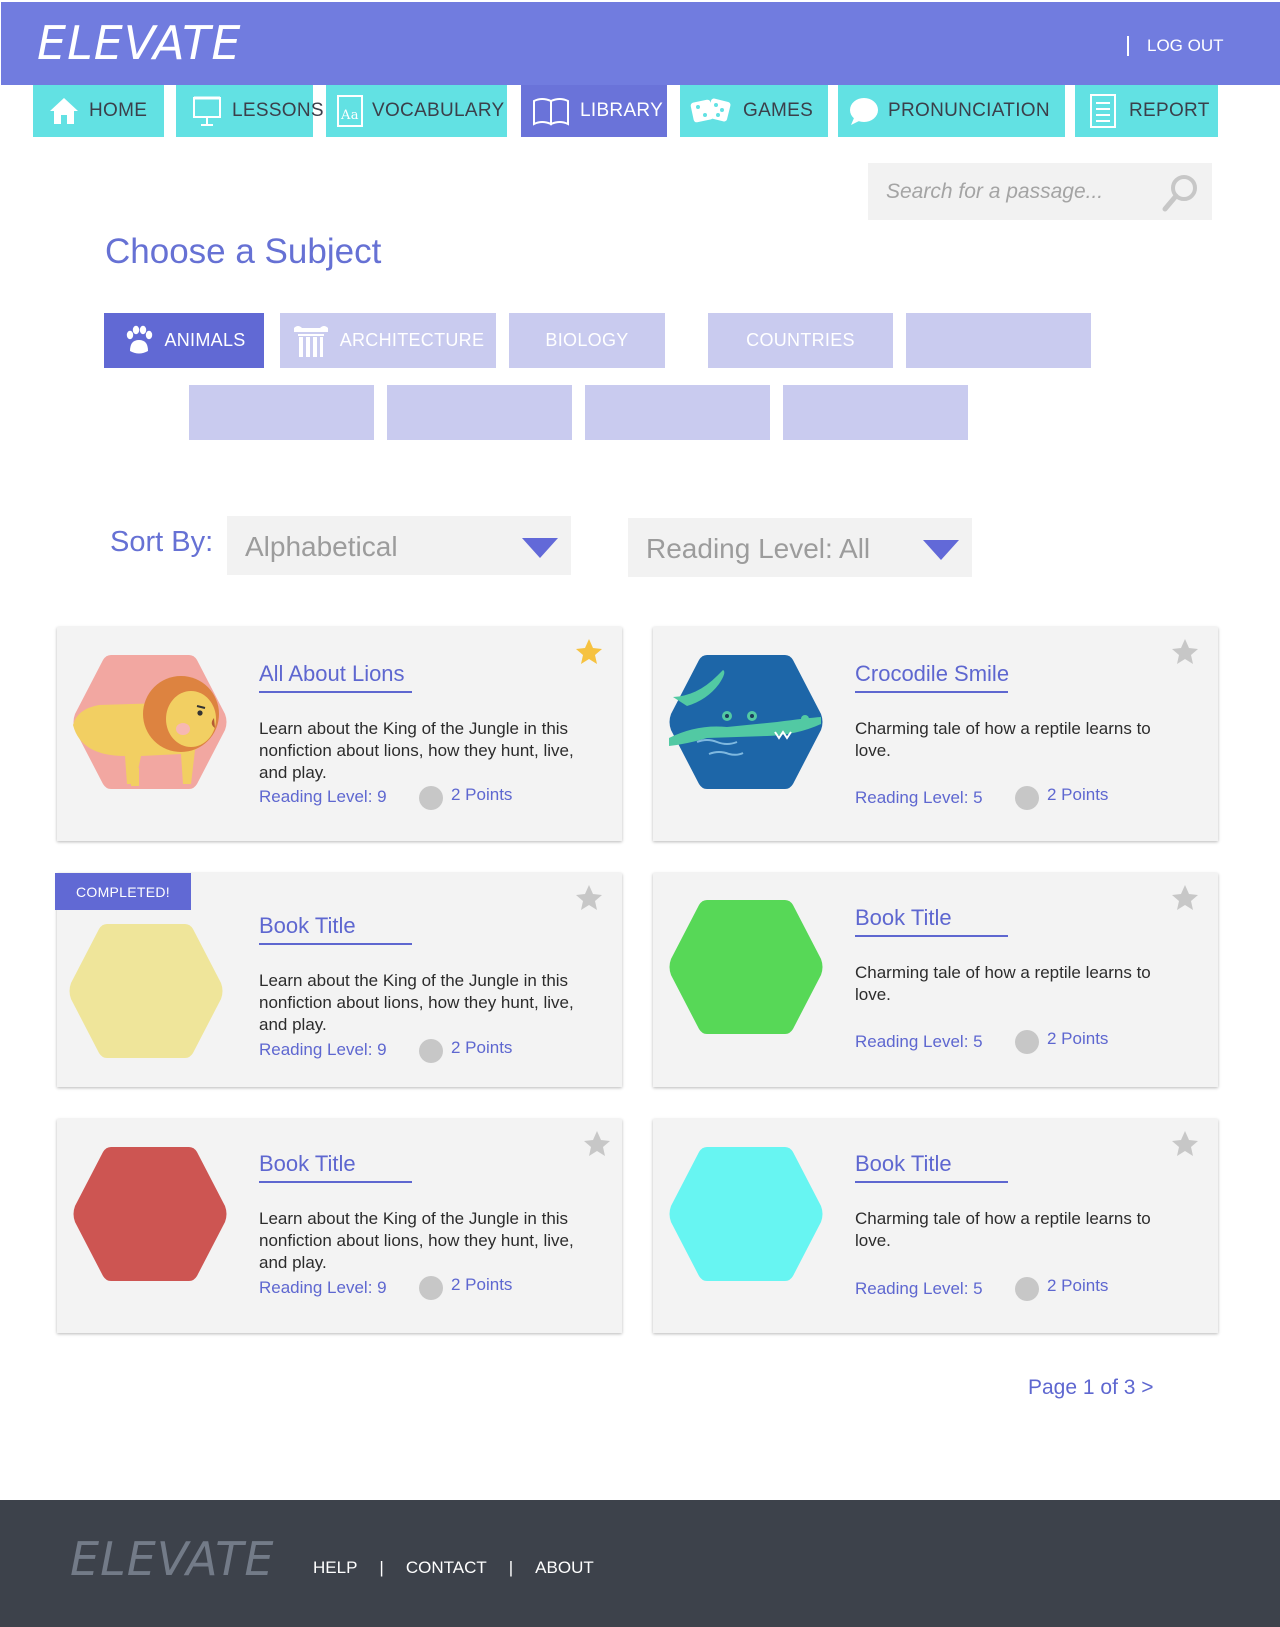 Image resolution: width=1280 pixels, height=1627 pixels. I want to click on nav-vocabulary-label: VOCABULARY, so click(438, 110).